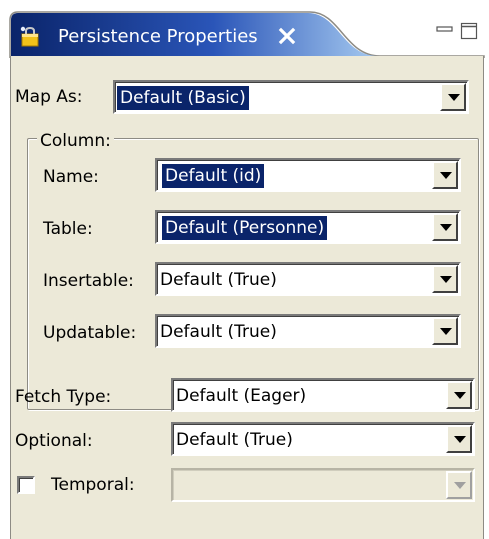  I want to click on fetch-type-combo: Default (Eager), so click(323, 395).